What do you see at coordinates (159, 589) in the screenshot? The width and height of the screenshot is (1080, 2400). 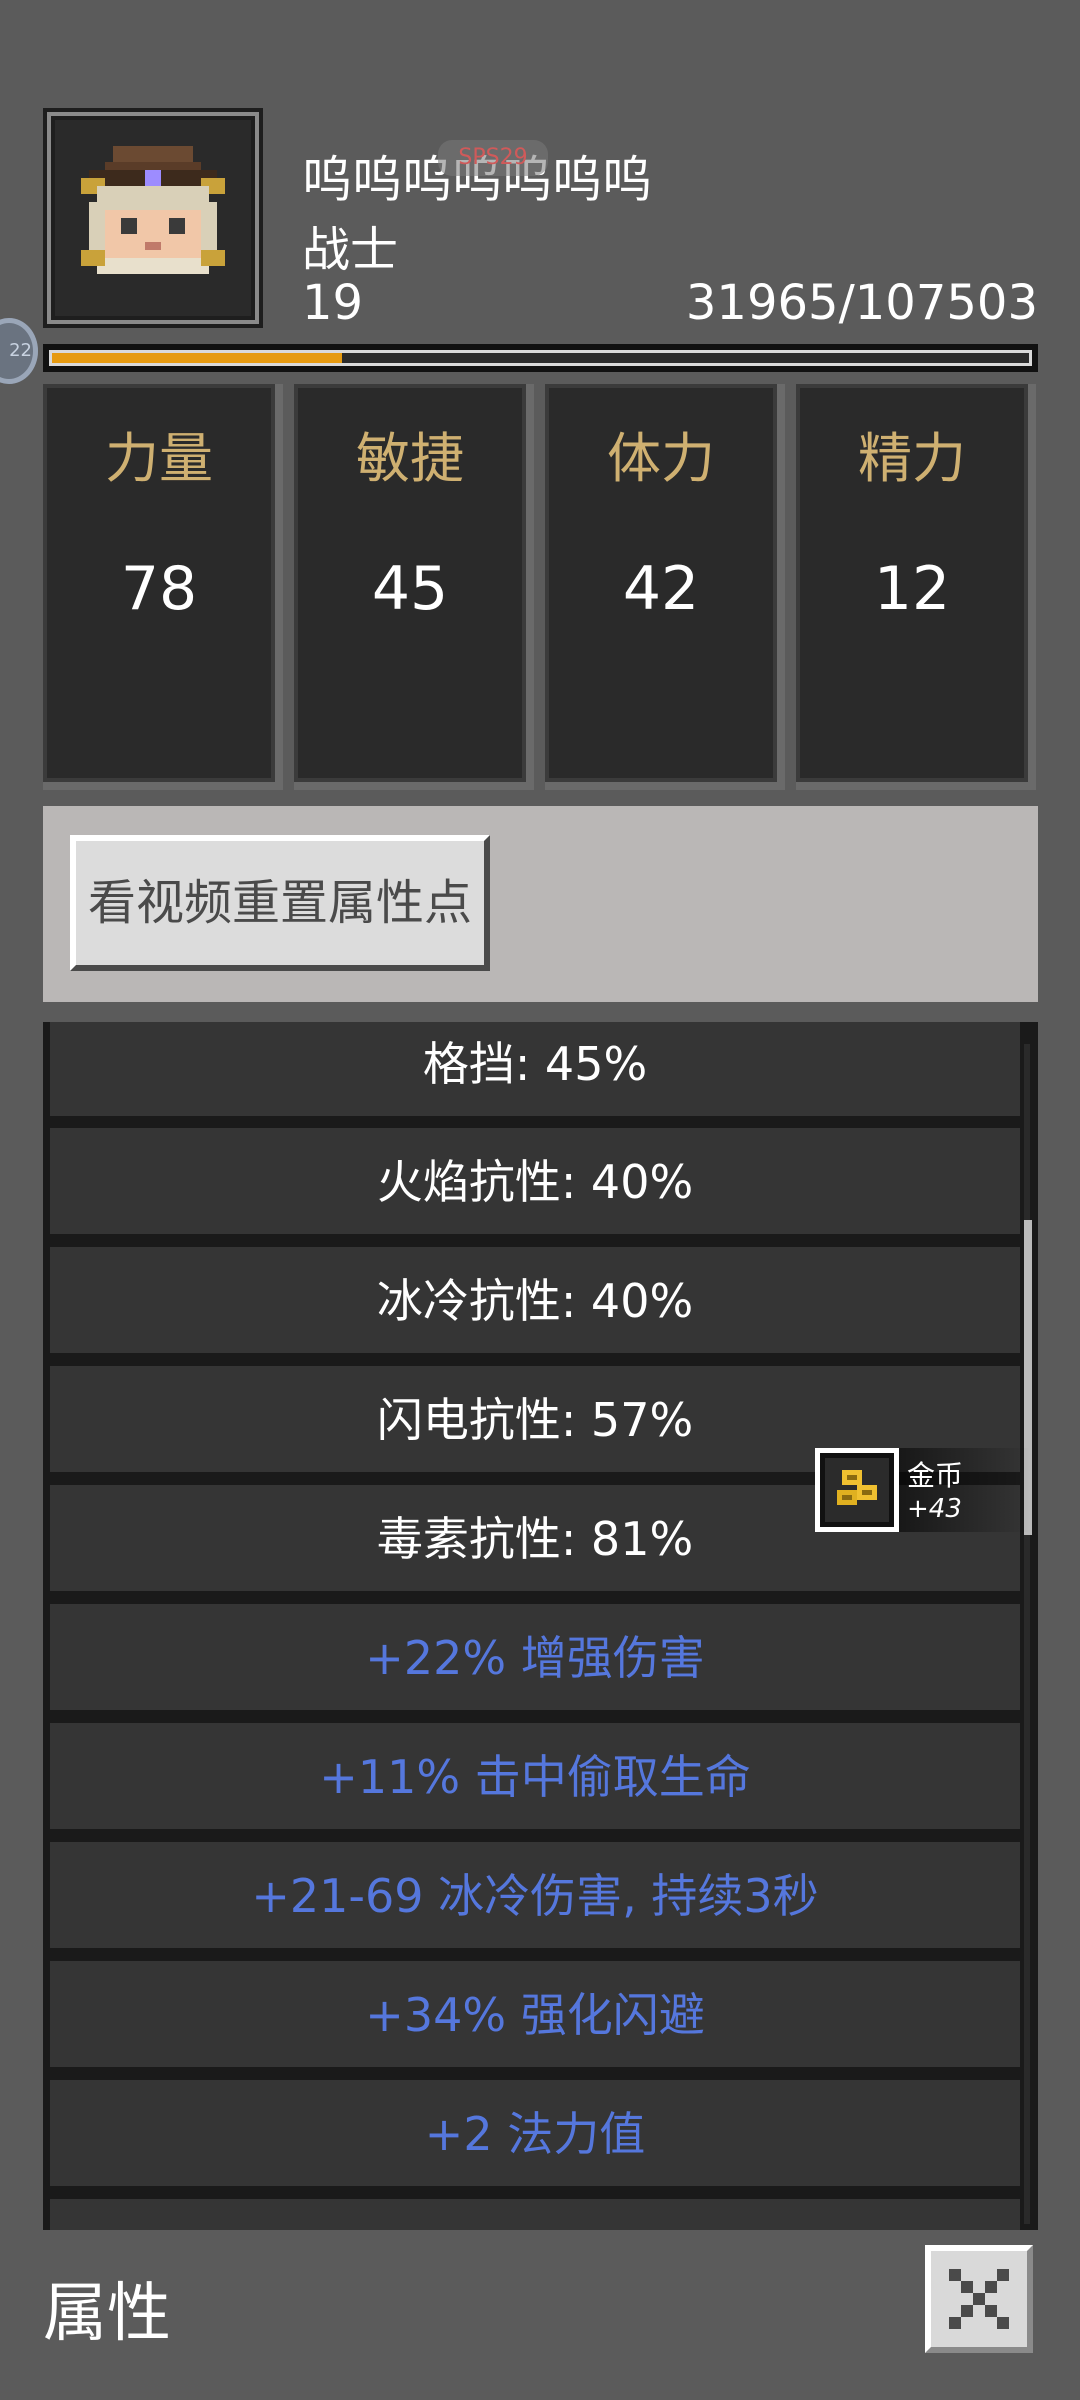 I see `stat-value: 78` at bounding box center [159, 589].